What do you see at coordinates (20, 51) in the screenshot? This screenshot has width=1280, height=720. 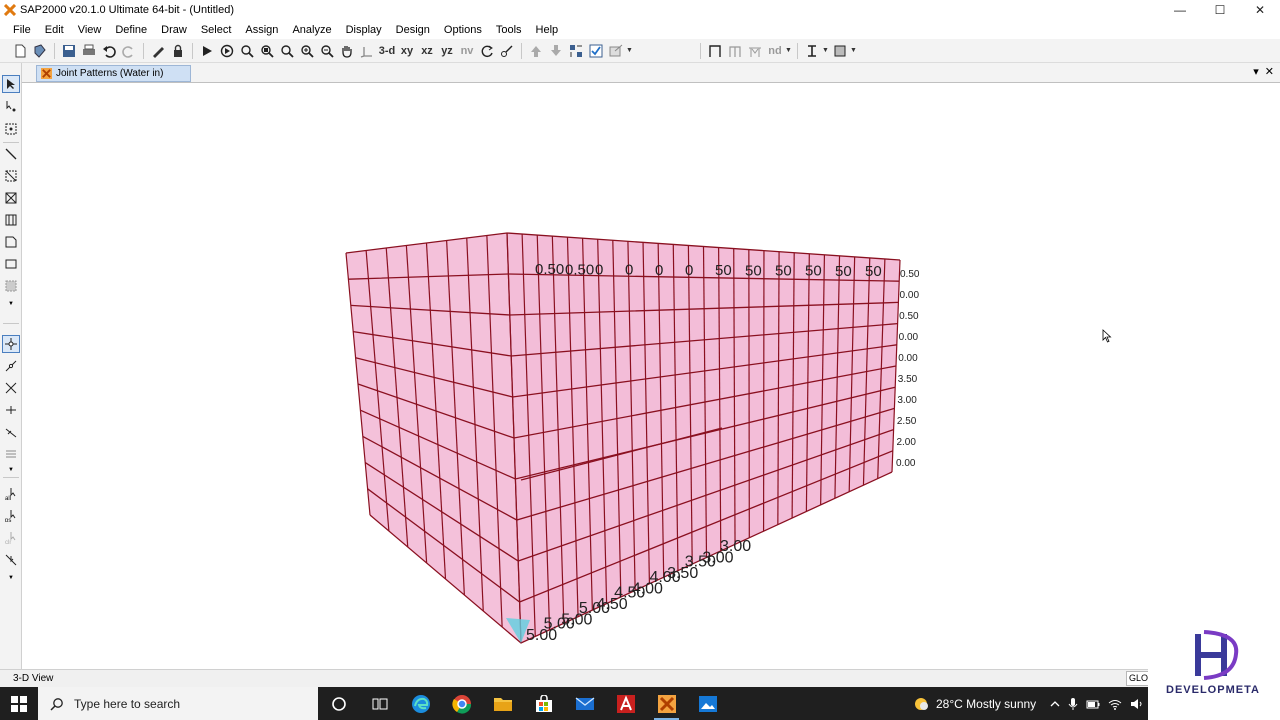 I see `new-model-icon` at bounding box center [20, 51].